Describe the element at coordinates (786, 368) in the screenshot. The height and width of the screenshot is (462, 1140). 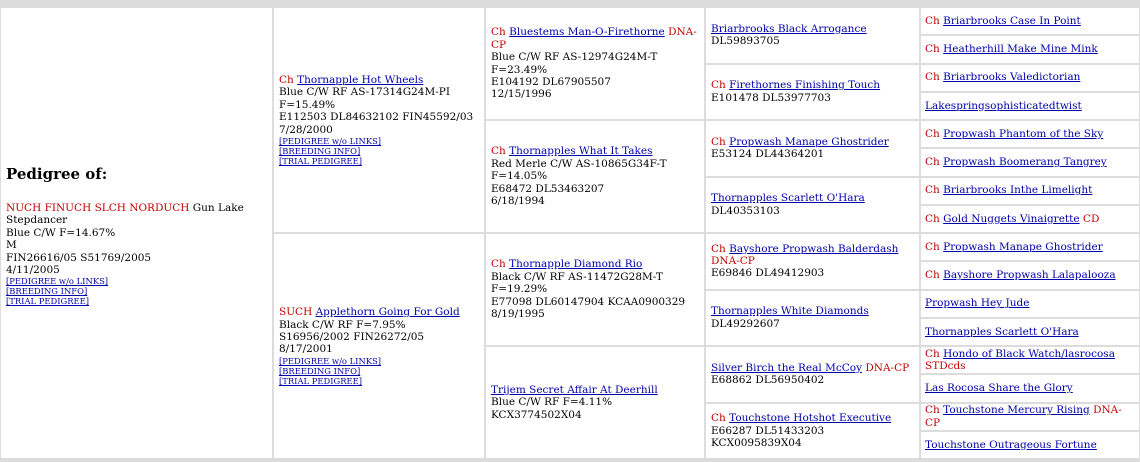
I see `dog-name-link: Silver Birch the Real McCoy` at that location.